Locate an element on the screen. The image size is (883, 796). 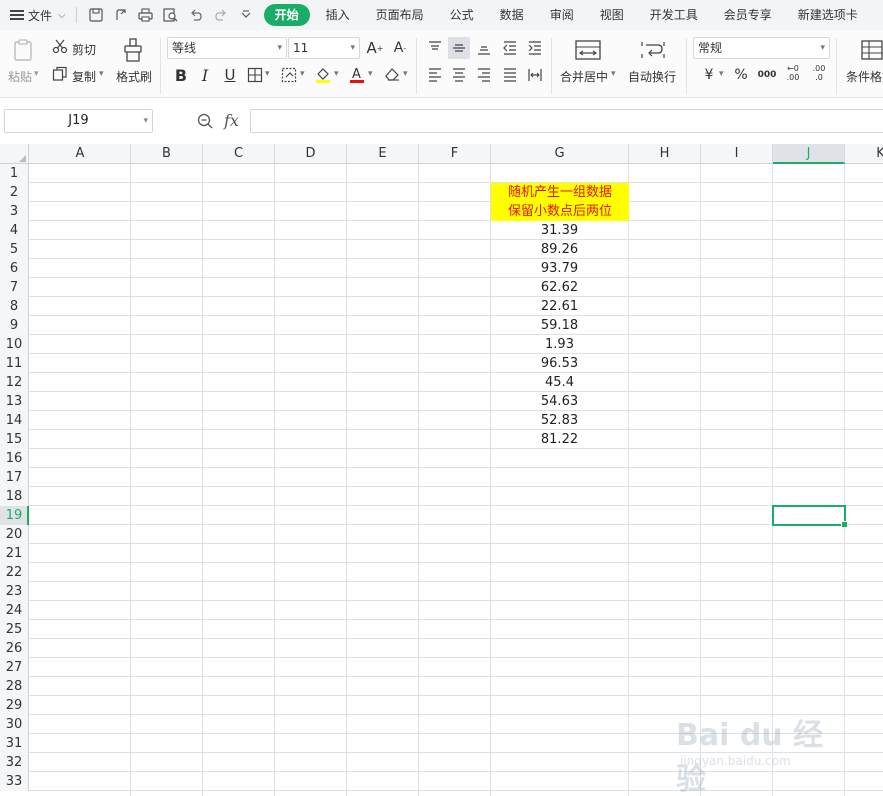
row-header: 31 is located at coordinates (14, 743).